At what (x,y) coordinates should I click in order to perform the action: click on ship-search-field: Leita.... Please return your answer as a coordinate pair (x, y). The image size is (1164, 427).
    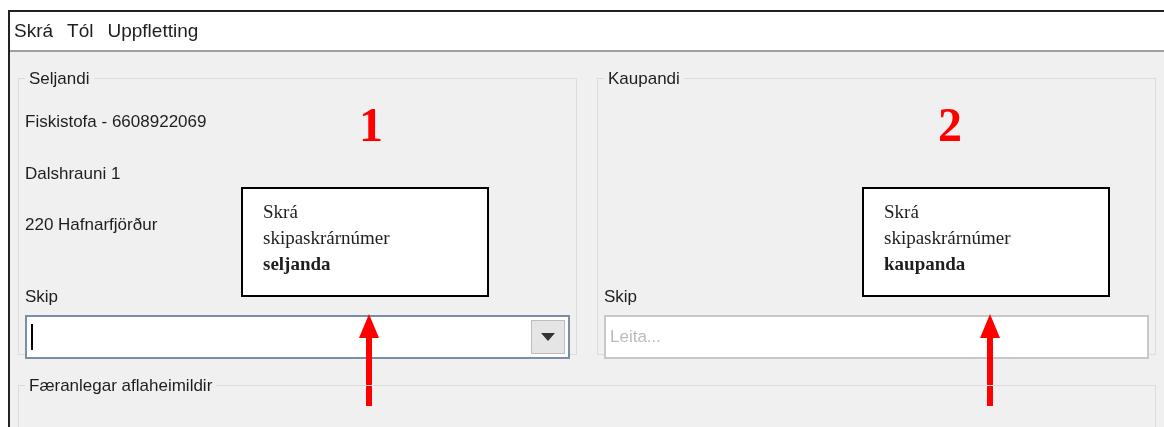
    Looking at the image, I should click on (876, 336).